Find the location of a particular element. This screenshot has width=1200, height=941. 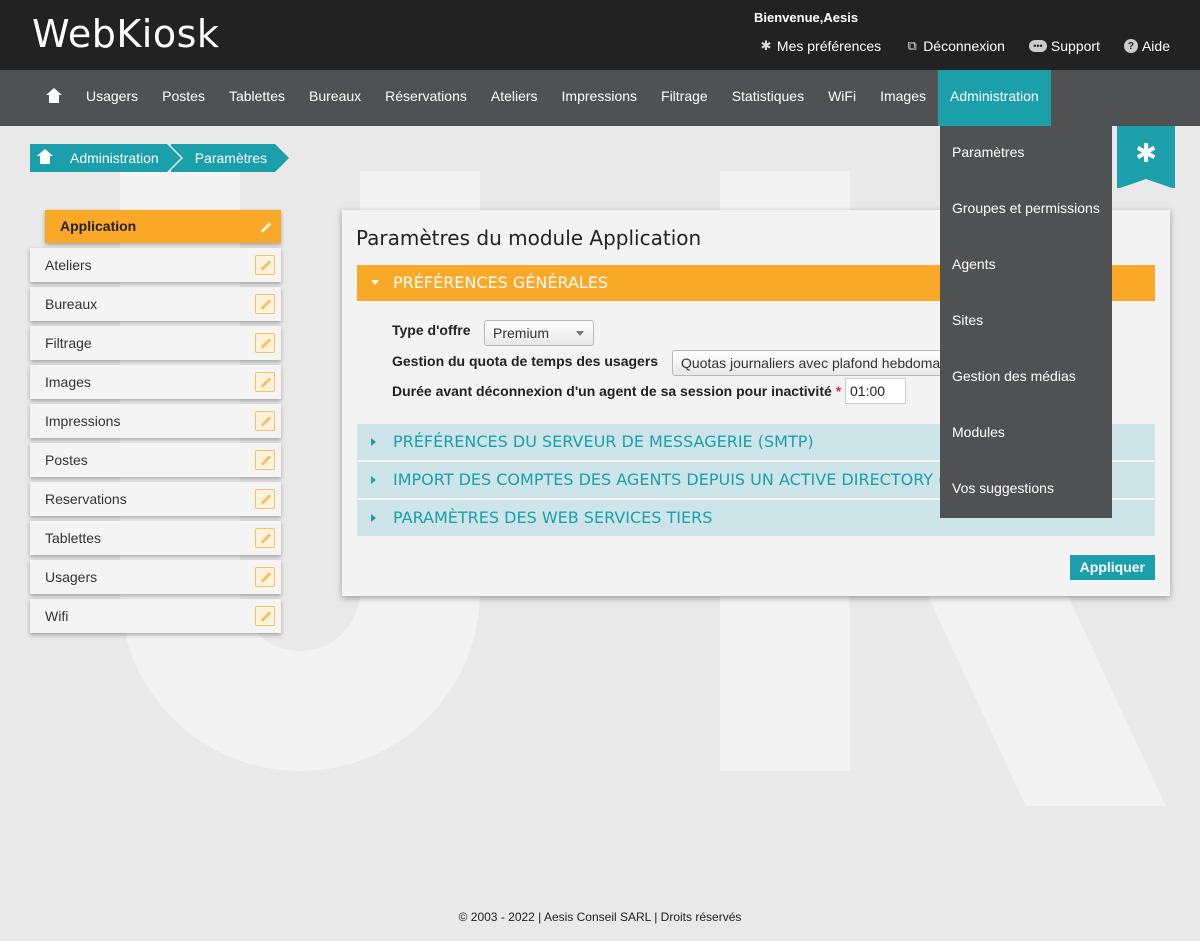

nav-item-reservations: Réservations is located at coordinates (426, 98).